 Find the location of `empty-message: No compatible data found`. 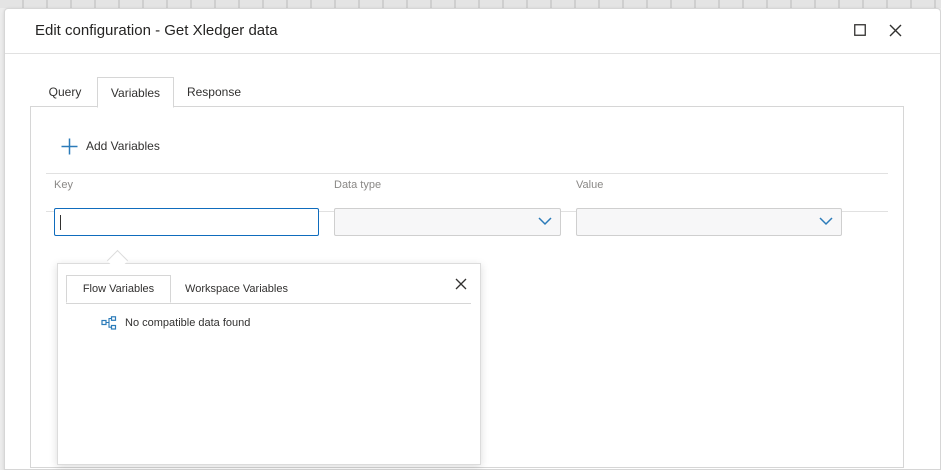

empty-message: No compatible data found is located at coordinates (188, 323).